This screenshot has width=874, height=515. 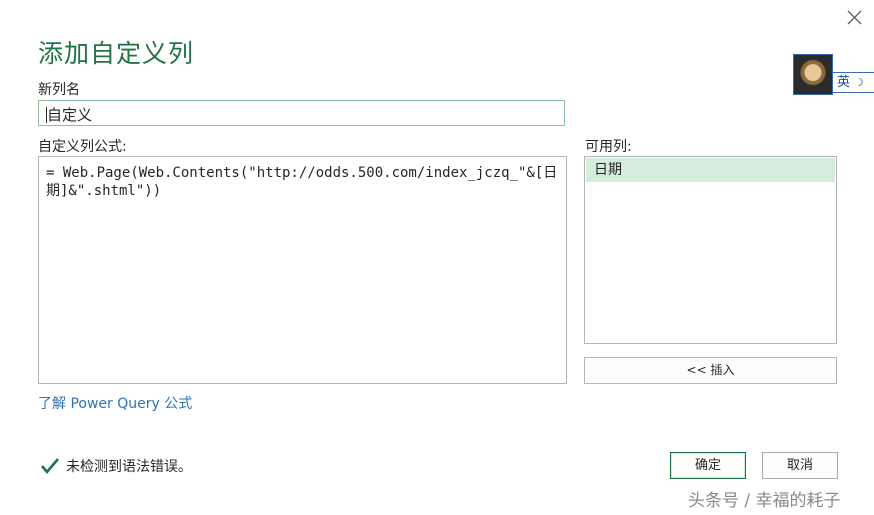 What do you see at coordinates (859, 82) in the screenshot?
I see `moon-icon: ☽` at bounding box center [859, 82].